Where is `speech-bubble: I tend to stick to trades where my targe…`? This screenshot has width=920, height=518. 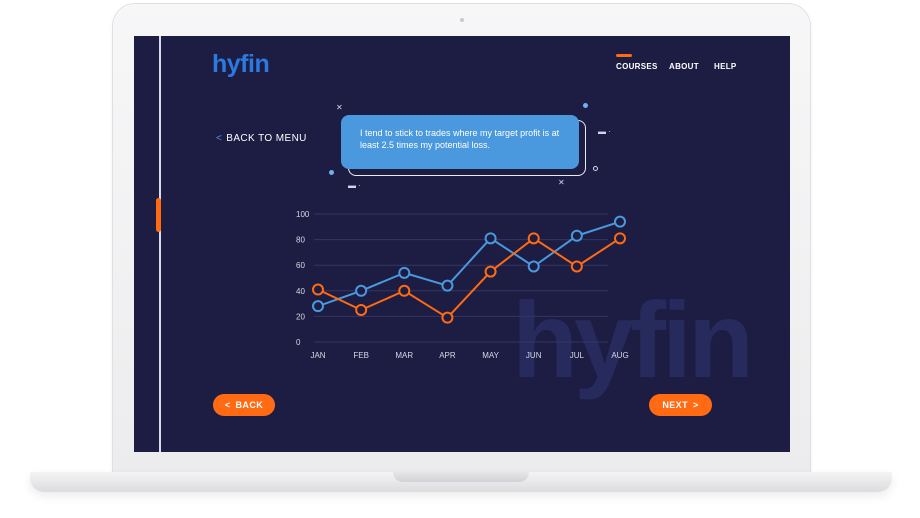 speech-bubble: I tend to stick to trades where my targe… is located at coordinates (460, 142).